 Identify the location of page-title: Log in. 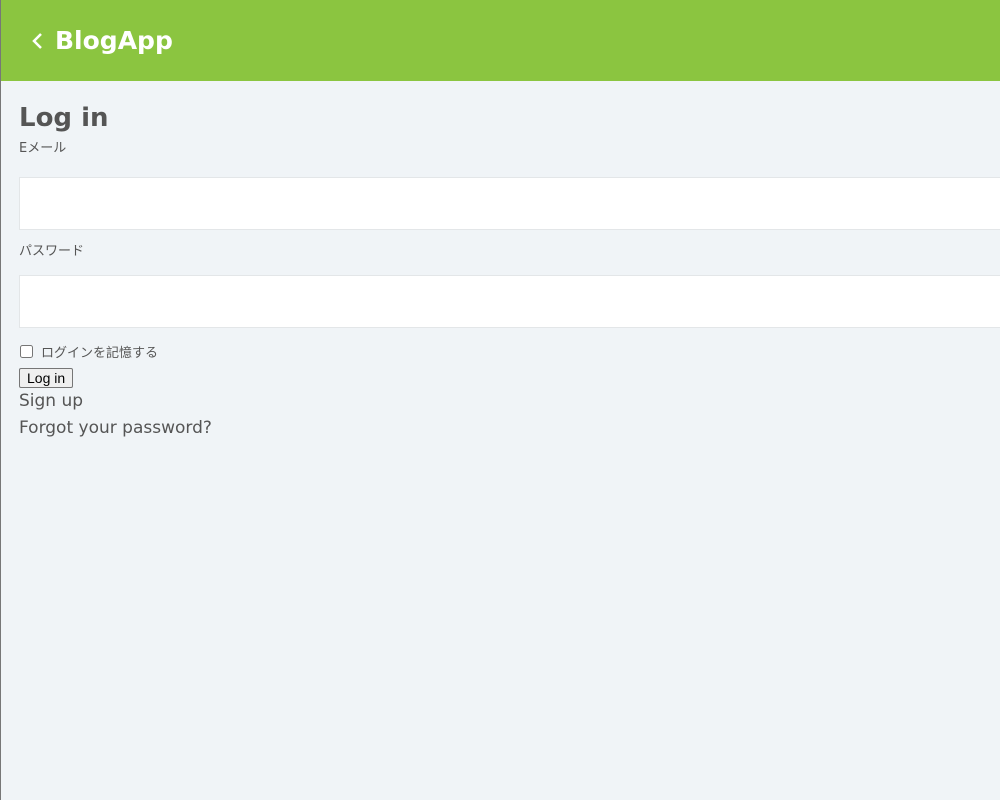
(64, 118).